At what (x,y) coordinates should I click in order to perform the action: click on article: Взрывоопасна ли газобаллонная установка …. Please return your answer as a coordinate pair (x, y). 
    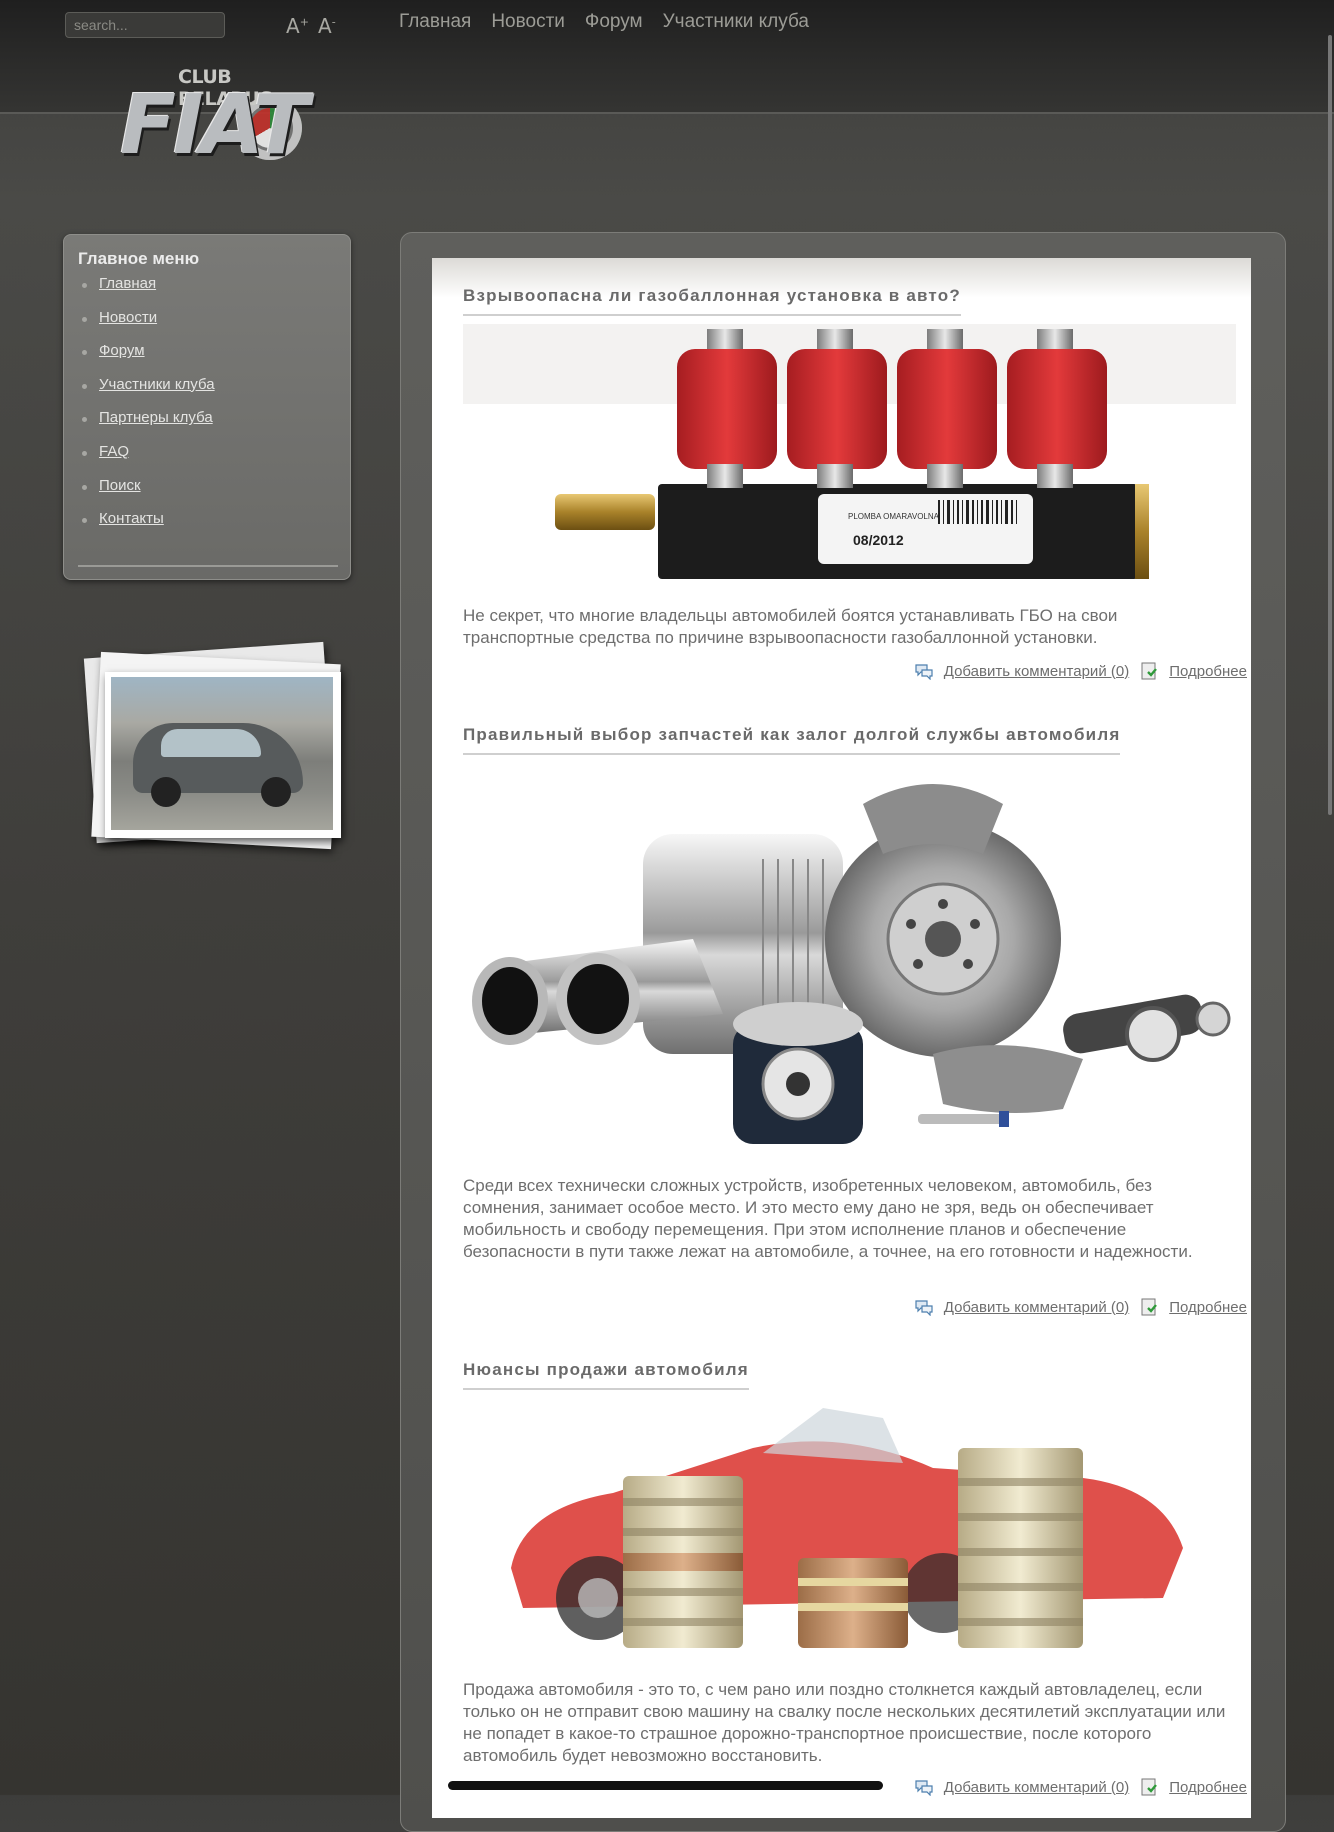
    Looking at the image, I should click on (848, 301).